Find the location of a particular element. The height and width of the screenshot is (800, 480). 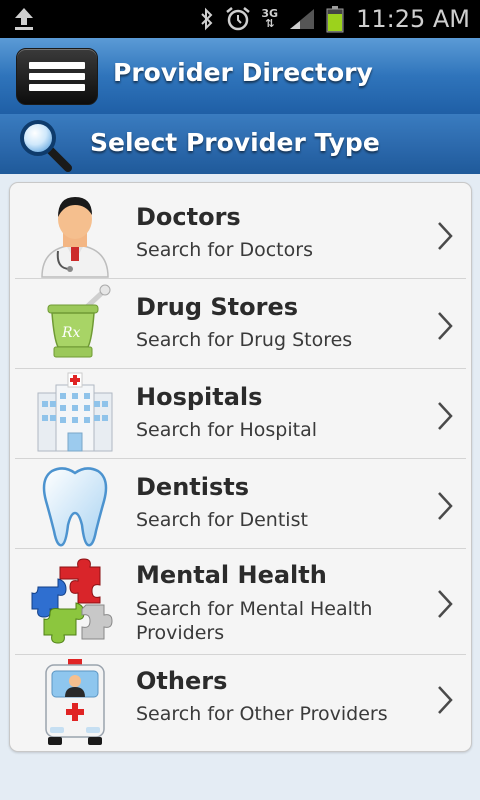

item-subtitle: Search for Drug Stores is located at coordinates (244, 340).